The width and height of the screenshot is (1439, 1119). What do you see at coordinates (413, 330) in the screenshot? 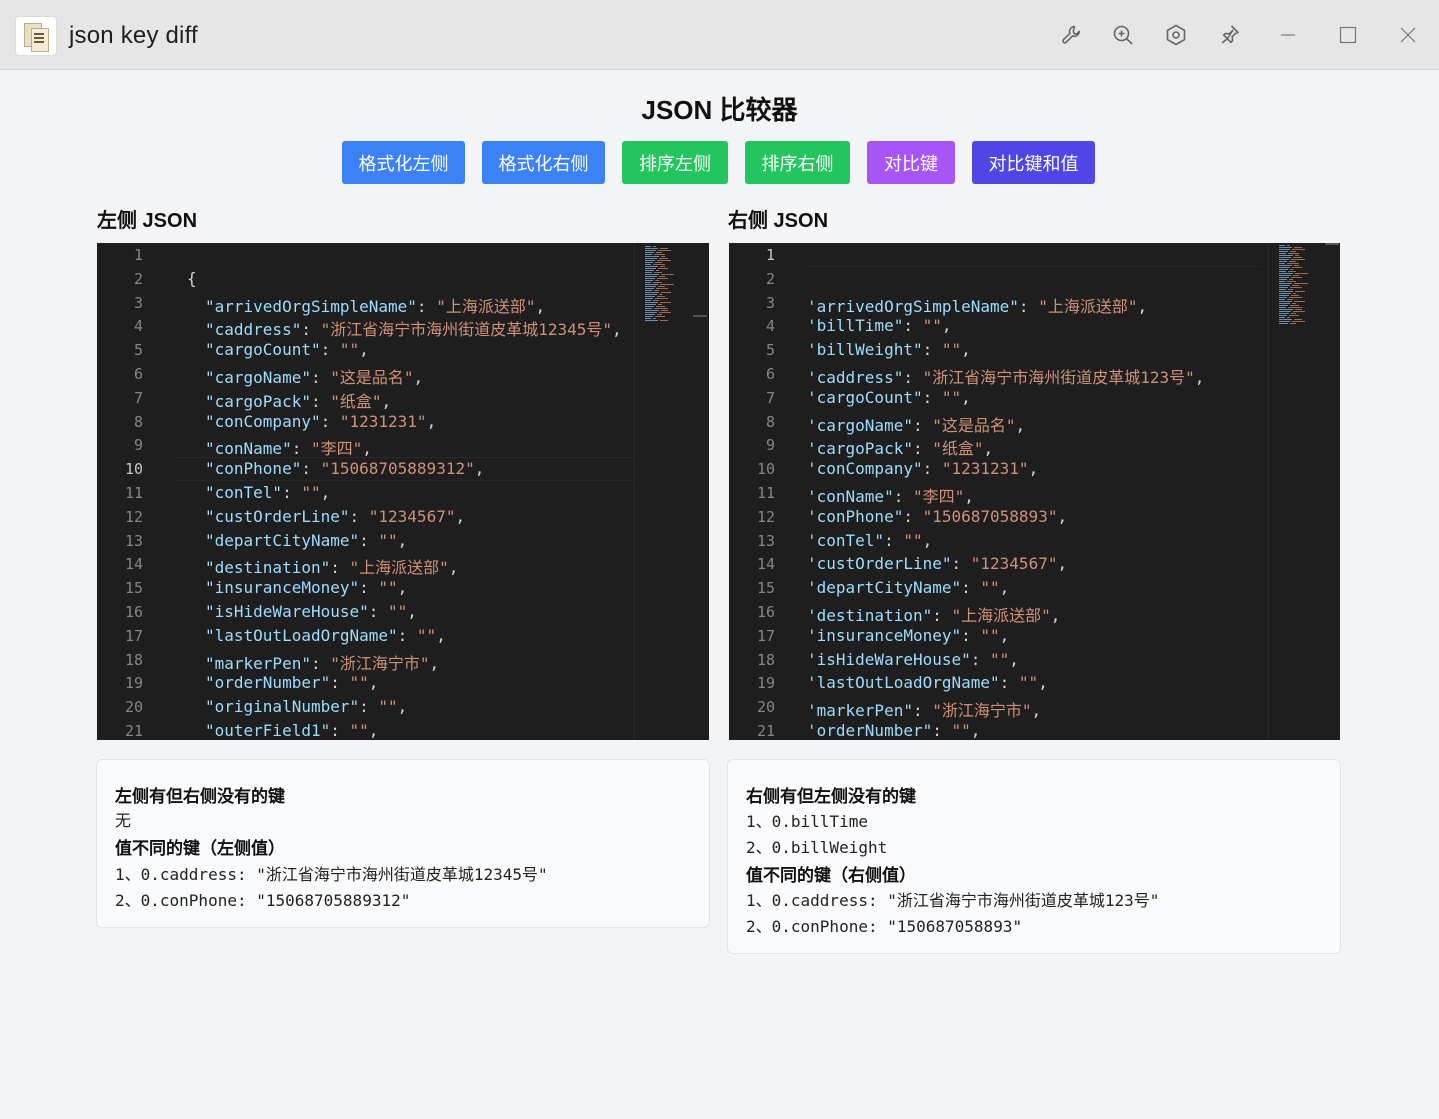
I see `code-line: "caddress": "浙江省海宁市海州街道皮革城12345号",` at bounding box center [413, 330].